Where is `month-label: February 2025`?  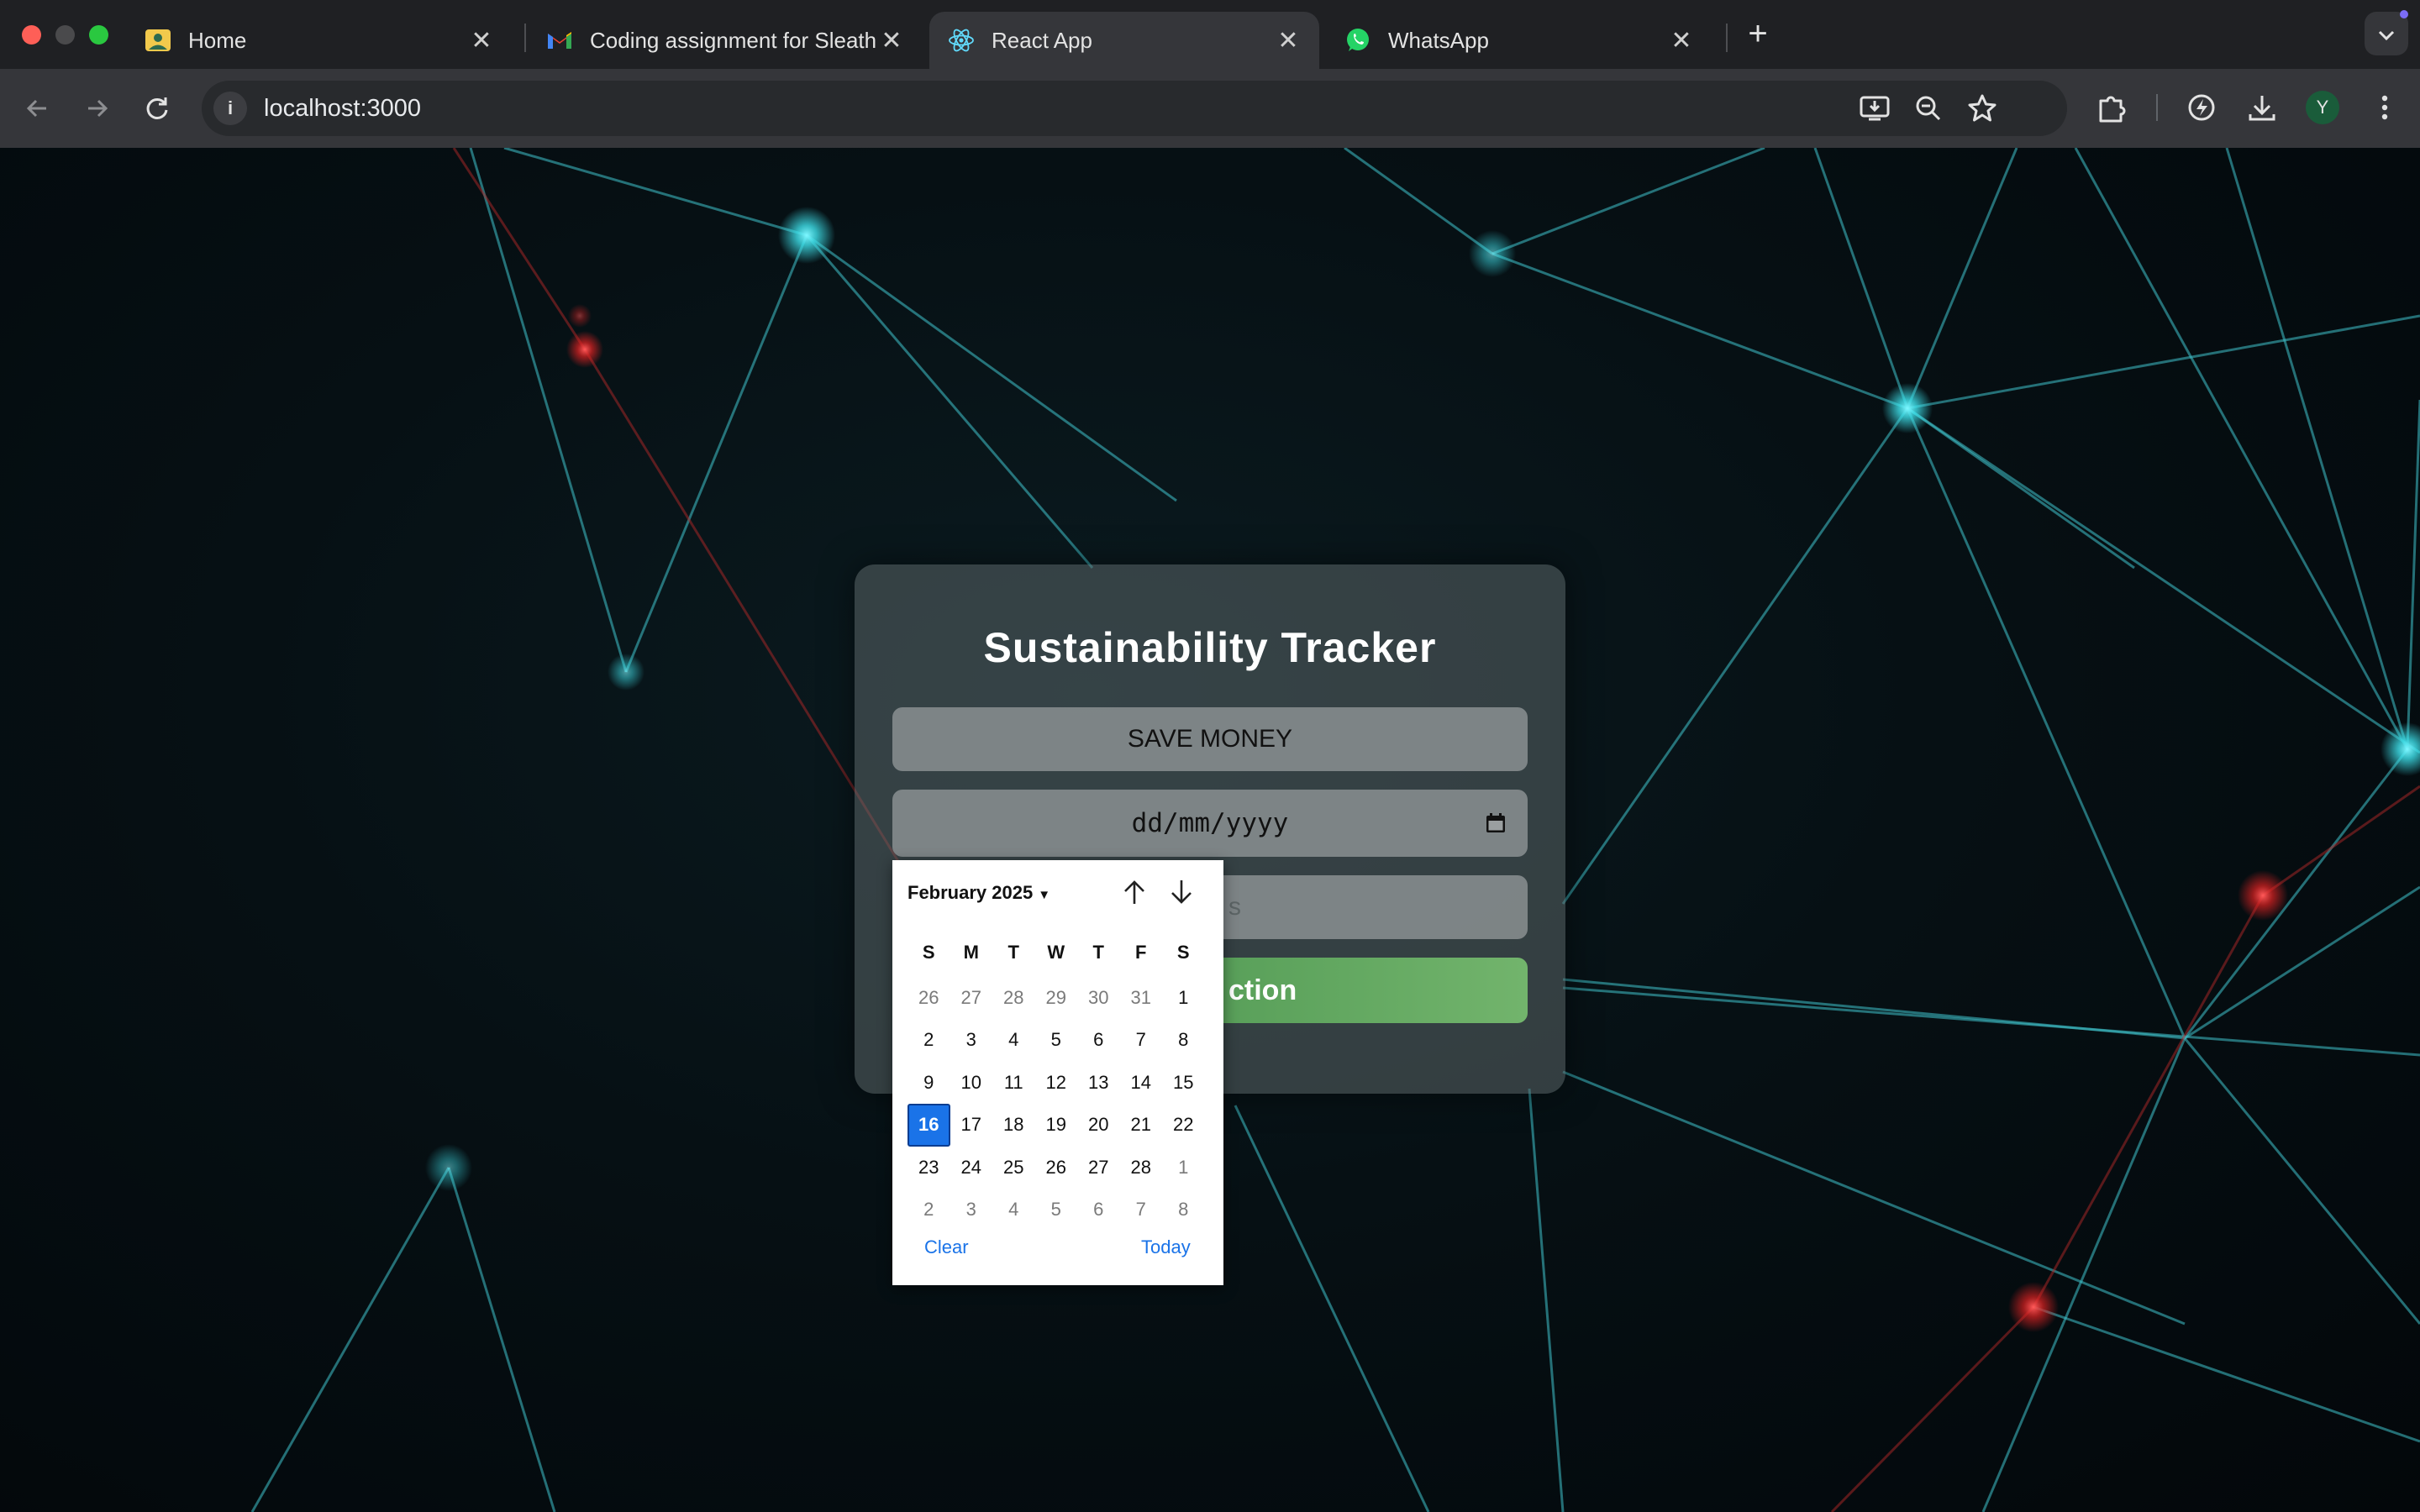
month-label: February 2025 is located at coordinates (971, 892).